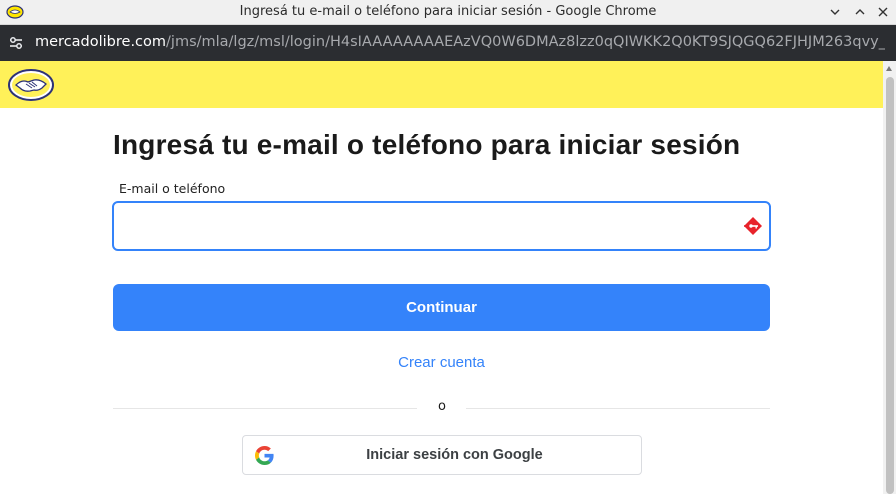 The width and height of the screenshot is (896, 494). I want to click on scrollbar-thumb, so click(890, 285).